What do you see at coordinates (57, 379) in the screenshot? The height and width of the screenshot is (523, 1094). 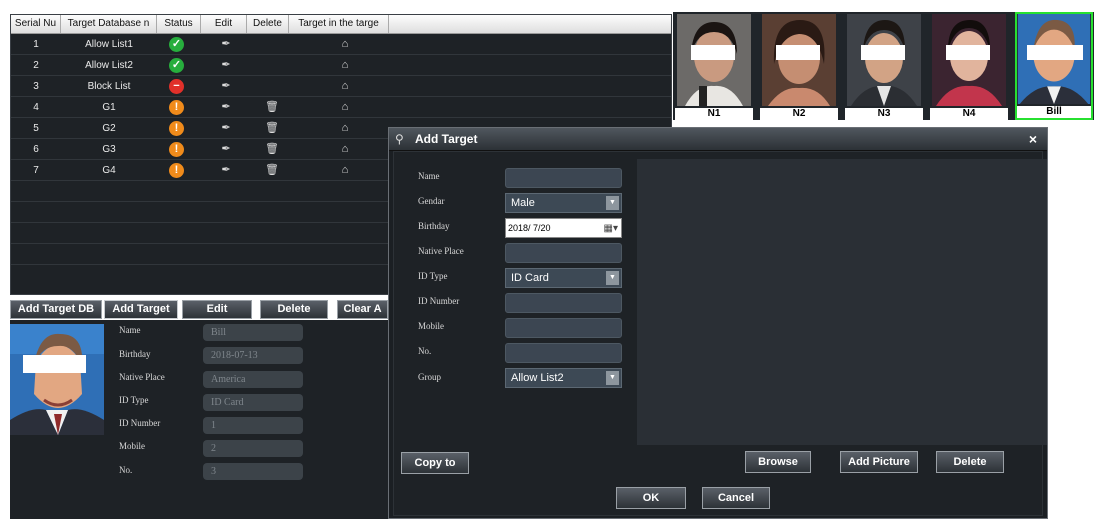 I see `target-photo` at bounding box center [57, 379].